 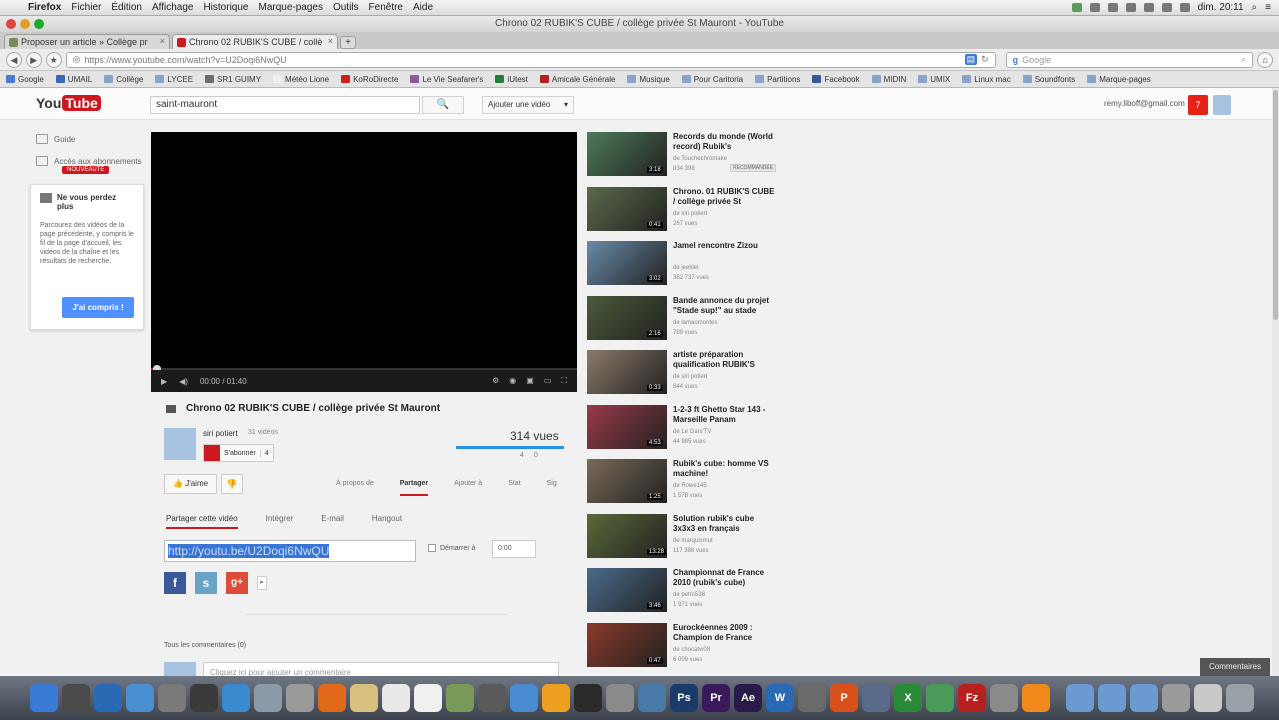 What do you see at coordinates (812, 698) in the screenshot?
I see `tools-icon` at bounding box center [812, 698].